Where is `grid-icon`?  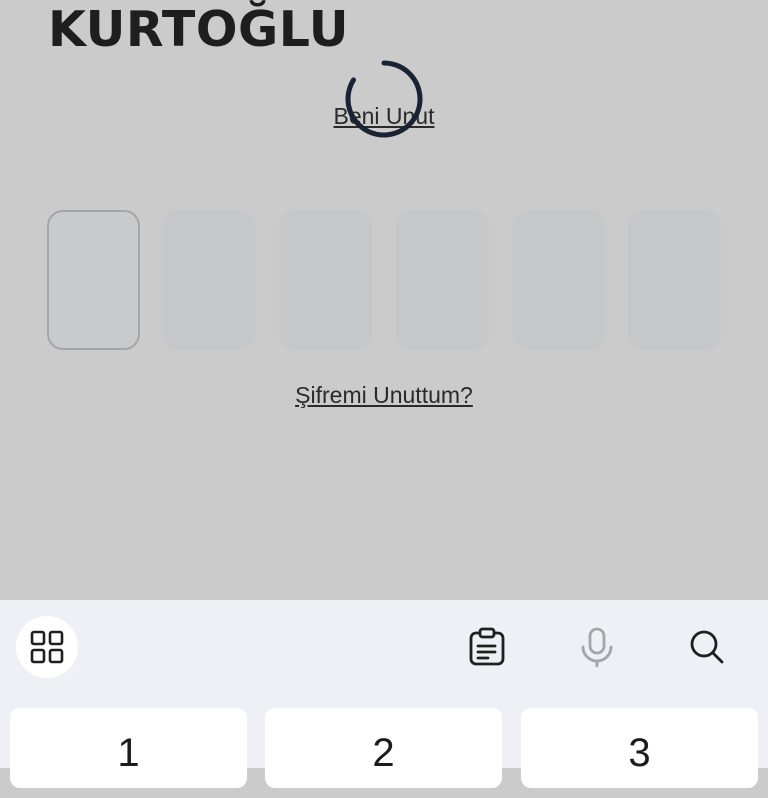
grid-icon is located at coordinates (47, 647).